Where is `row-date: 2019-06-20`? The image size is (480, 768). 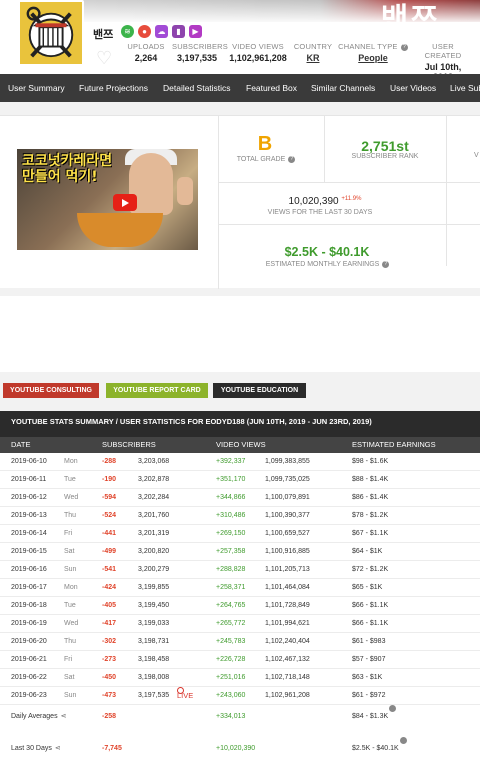 row-date: 2019-06-20 is located at coordinates (29, 641).